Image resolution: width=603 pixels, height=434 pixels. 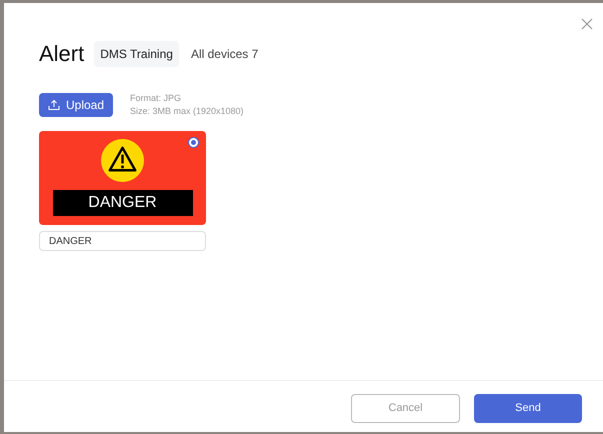 What do you see at coordinates (224, 54) in the screenshot?
I see `device-count: All devices 7` at bounding box center [224, 54].